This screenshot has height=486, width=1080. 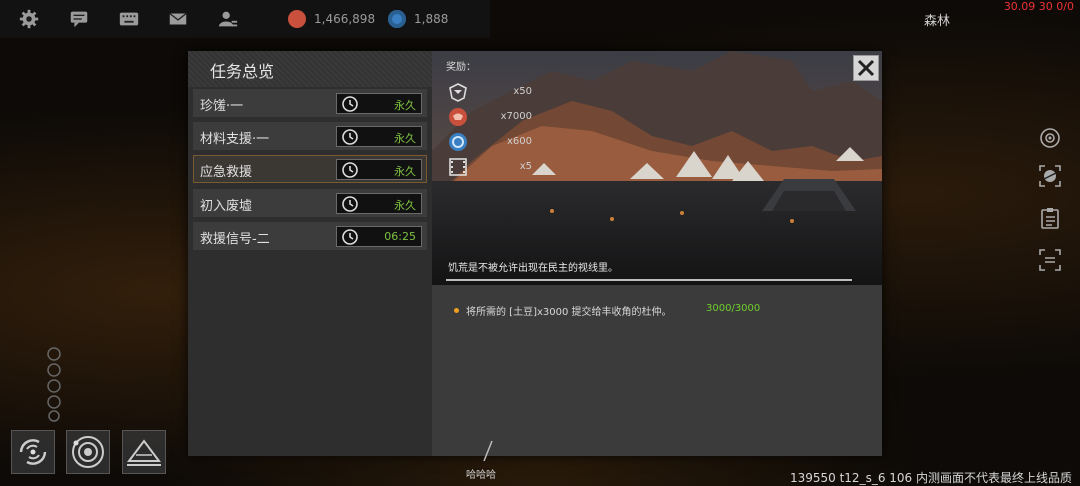 What do you see at coordinates (458, 167) in the screenshot?
I see `film-icon` at bounding box center [458, 167].